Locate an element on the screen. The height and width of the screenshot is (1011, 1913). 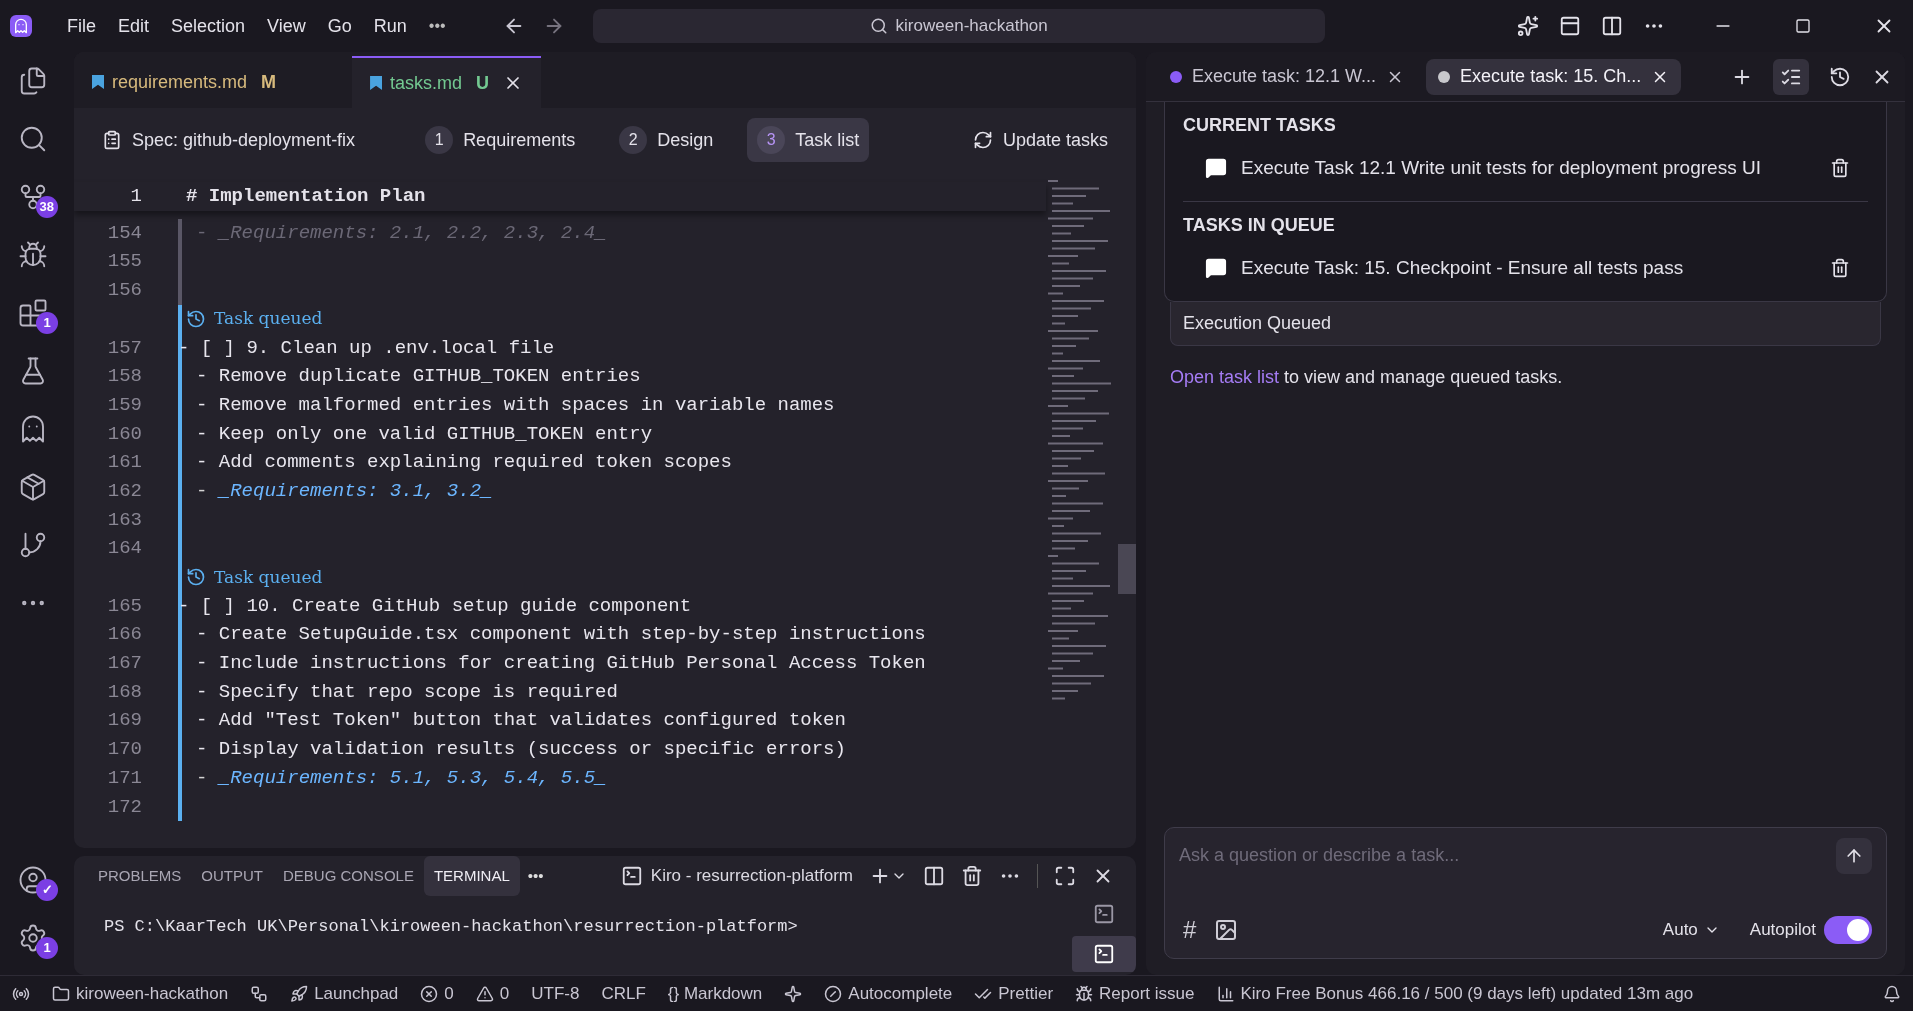
count-badge: 1 is located at coordinates (47, 948).